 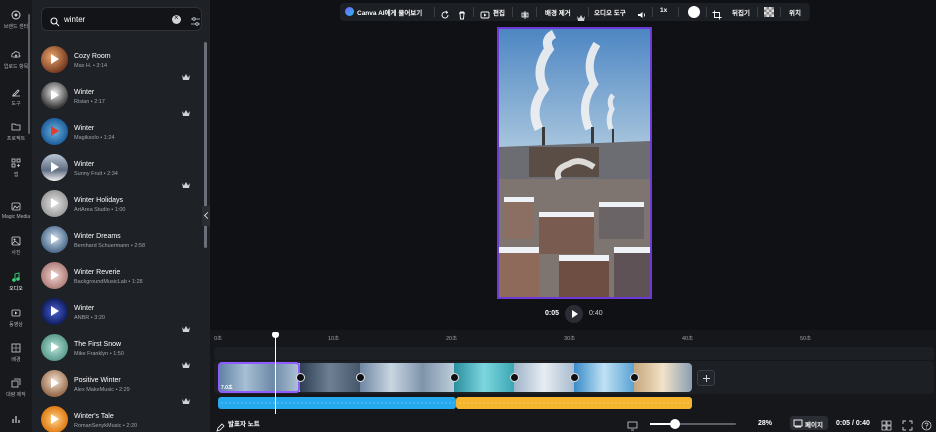 What do you see at coordinates (926, 424) in the screenshot?
I see `help-icon` at bounding box center [926, 424].